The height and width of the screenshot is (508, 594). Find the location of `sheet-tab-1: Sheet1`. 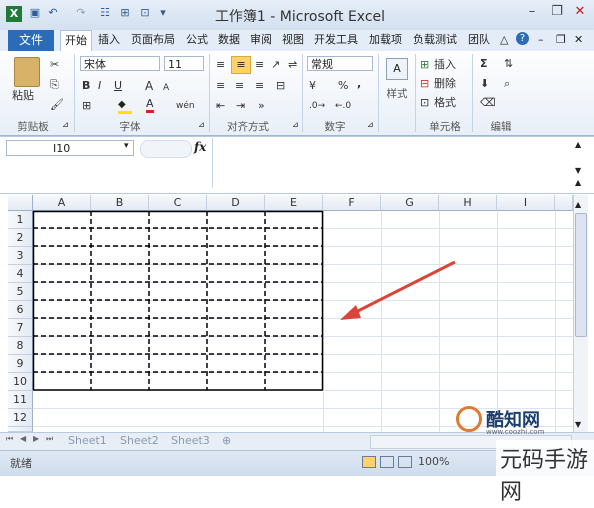

sheet-tab-1: Sheet1 is located at coordinates (87, 441).